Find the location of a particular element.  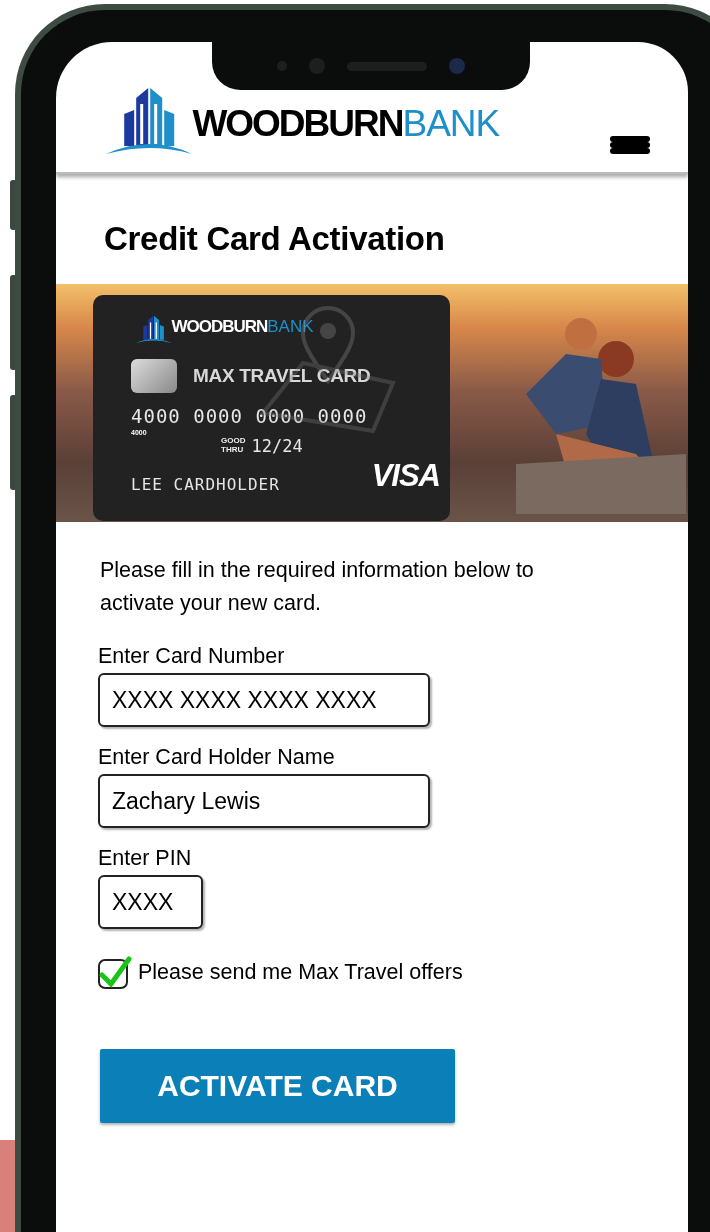

card-product-name: MAX TRAVEL CARD is located at coordinates (282, 376).